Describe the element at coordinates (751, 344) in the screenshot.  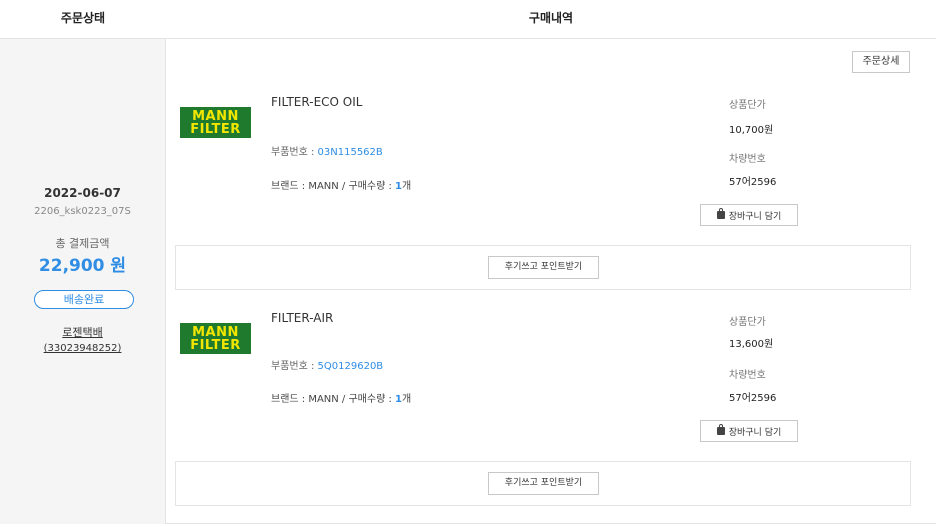
I see `unit-price-value: 13,600원` at that location.